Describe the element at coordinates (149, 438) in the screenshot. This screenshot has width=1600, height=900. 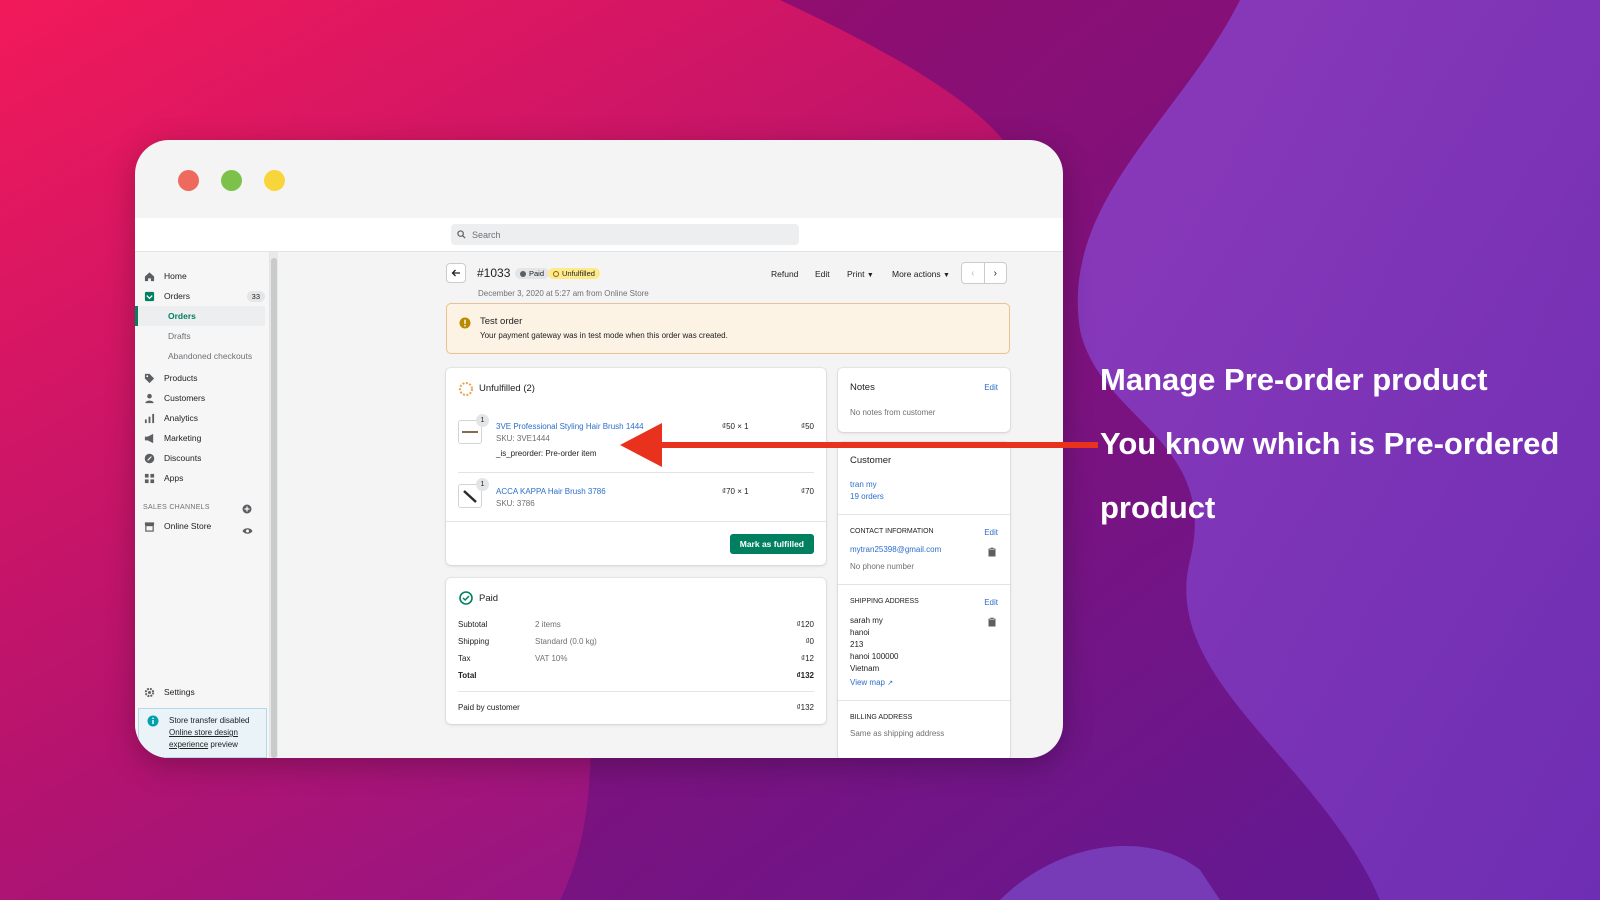
I see `megaphone-icon` at that location.